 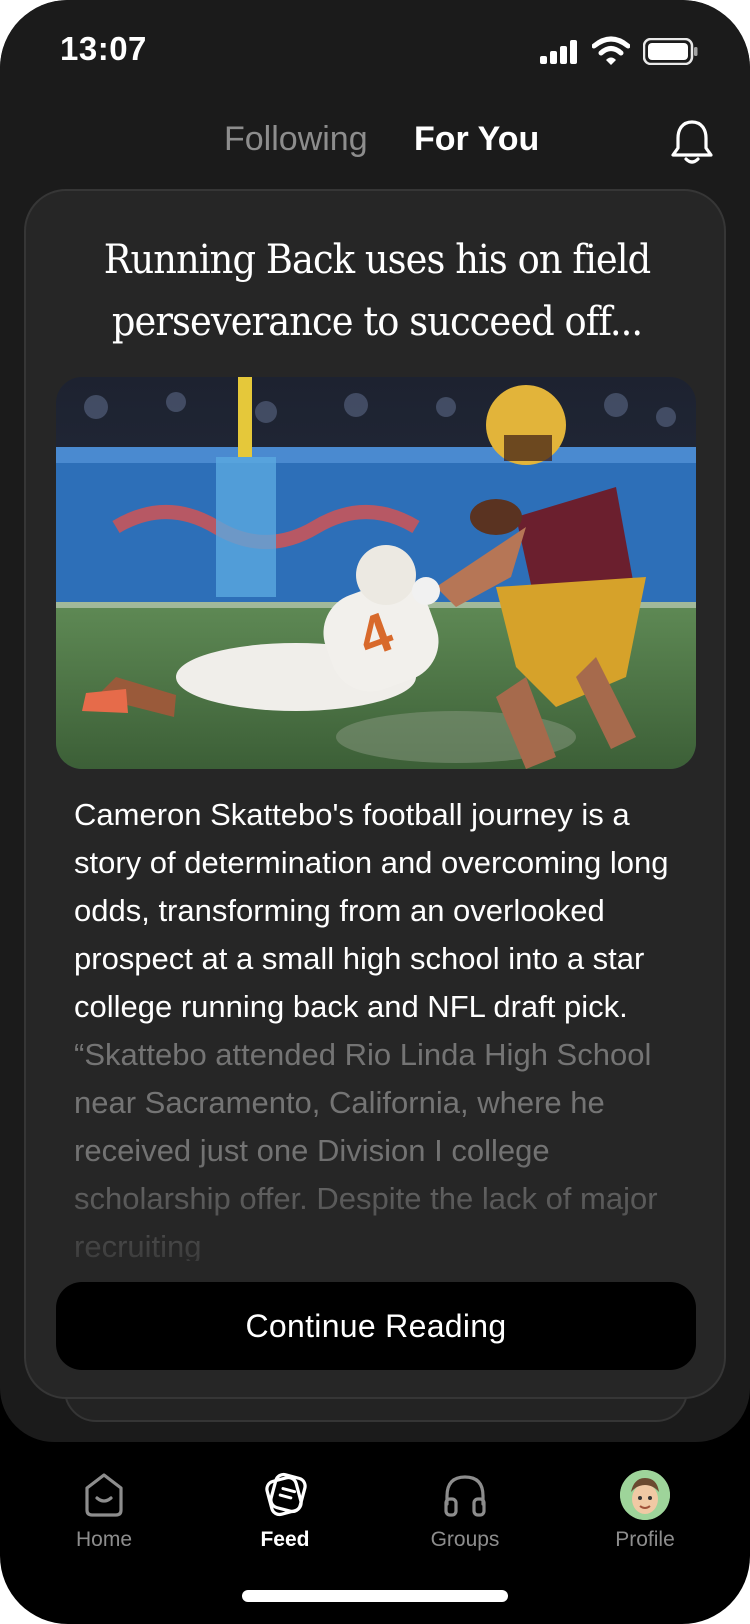 What do you see at coordinates (670, 51) in the screenshot?
I see `battery-icon` at bounding box center [670, 51].